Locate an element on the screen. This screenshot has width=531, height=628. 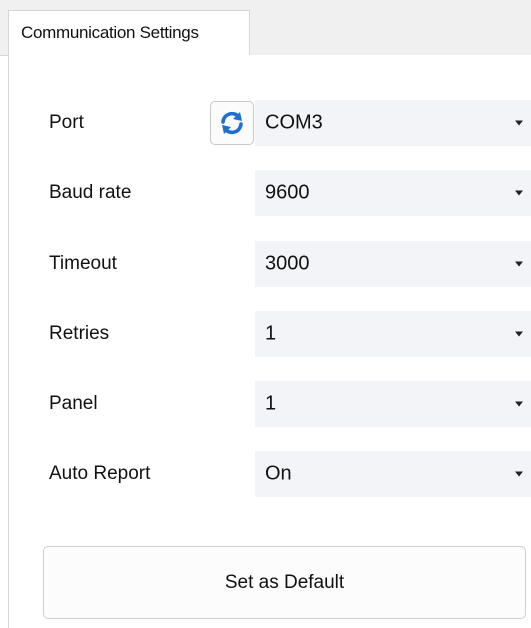
refresh-icon is located at coordinates (232, 123).